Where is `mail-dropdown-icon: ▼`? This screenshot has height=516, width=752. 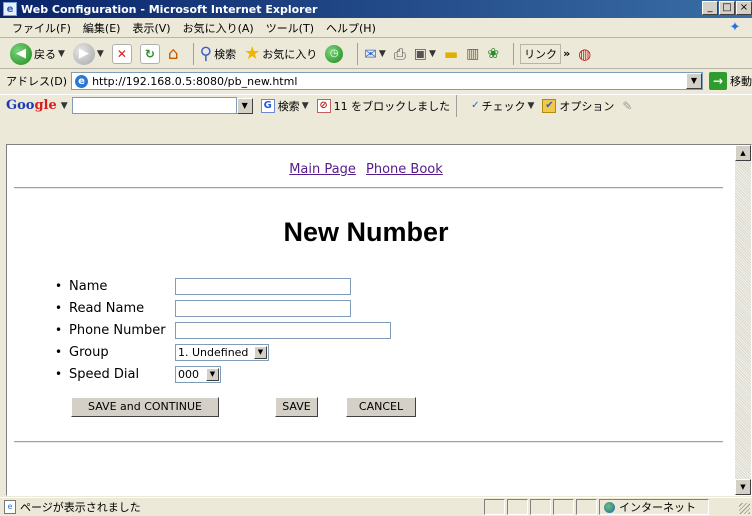
mail-dropdown-icon: ▼ is located at coordinates (382, 54).